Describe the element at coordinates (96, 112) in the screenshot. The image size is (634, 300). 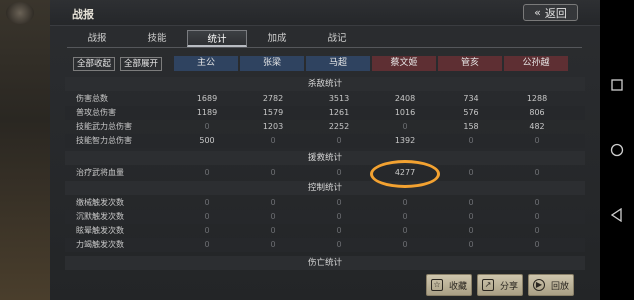
I see `row-label: 普攻总伤害` at that location.